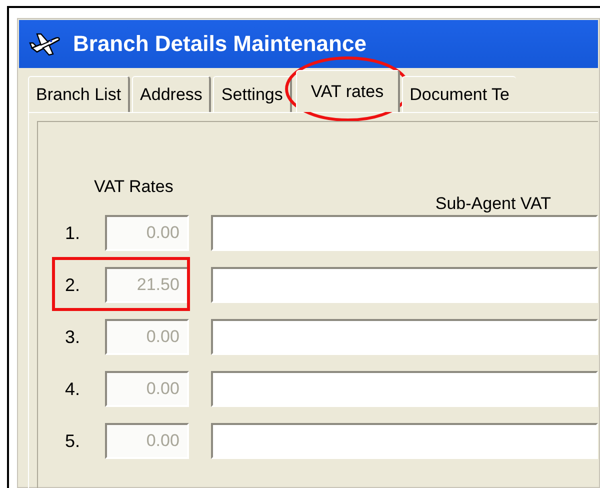 The width and height of the screenshot is (600, 488). I want to click on airplane-icon, so click(45, 44).